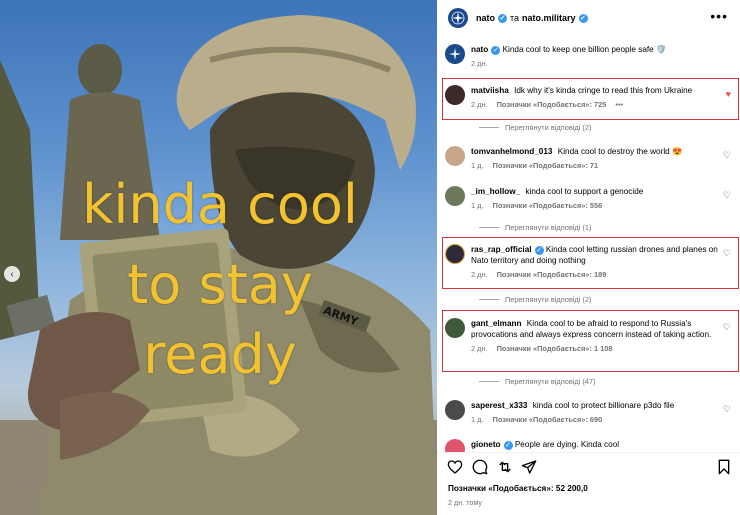 The width and height of the screenshot is (740, 515). What do you see at coordinates (490, 90) in the screenshot?
I see `comment-username: matviisha` at bounding box center [490, 90].